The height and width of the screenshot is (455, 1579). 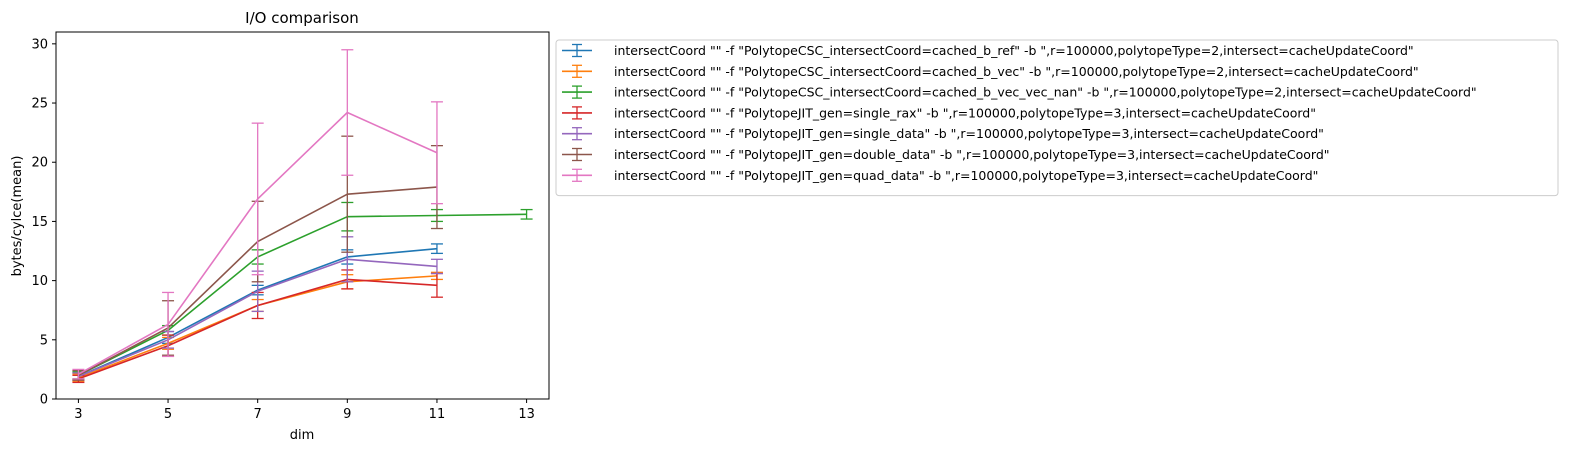 What do you see at coordinates (78, 414) in the screenshot?
I see `x-tick-label: 3` at bounding box center [78, 414].